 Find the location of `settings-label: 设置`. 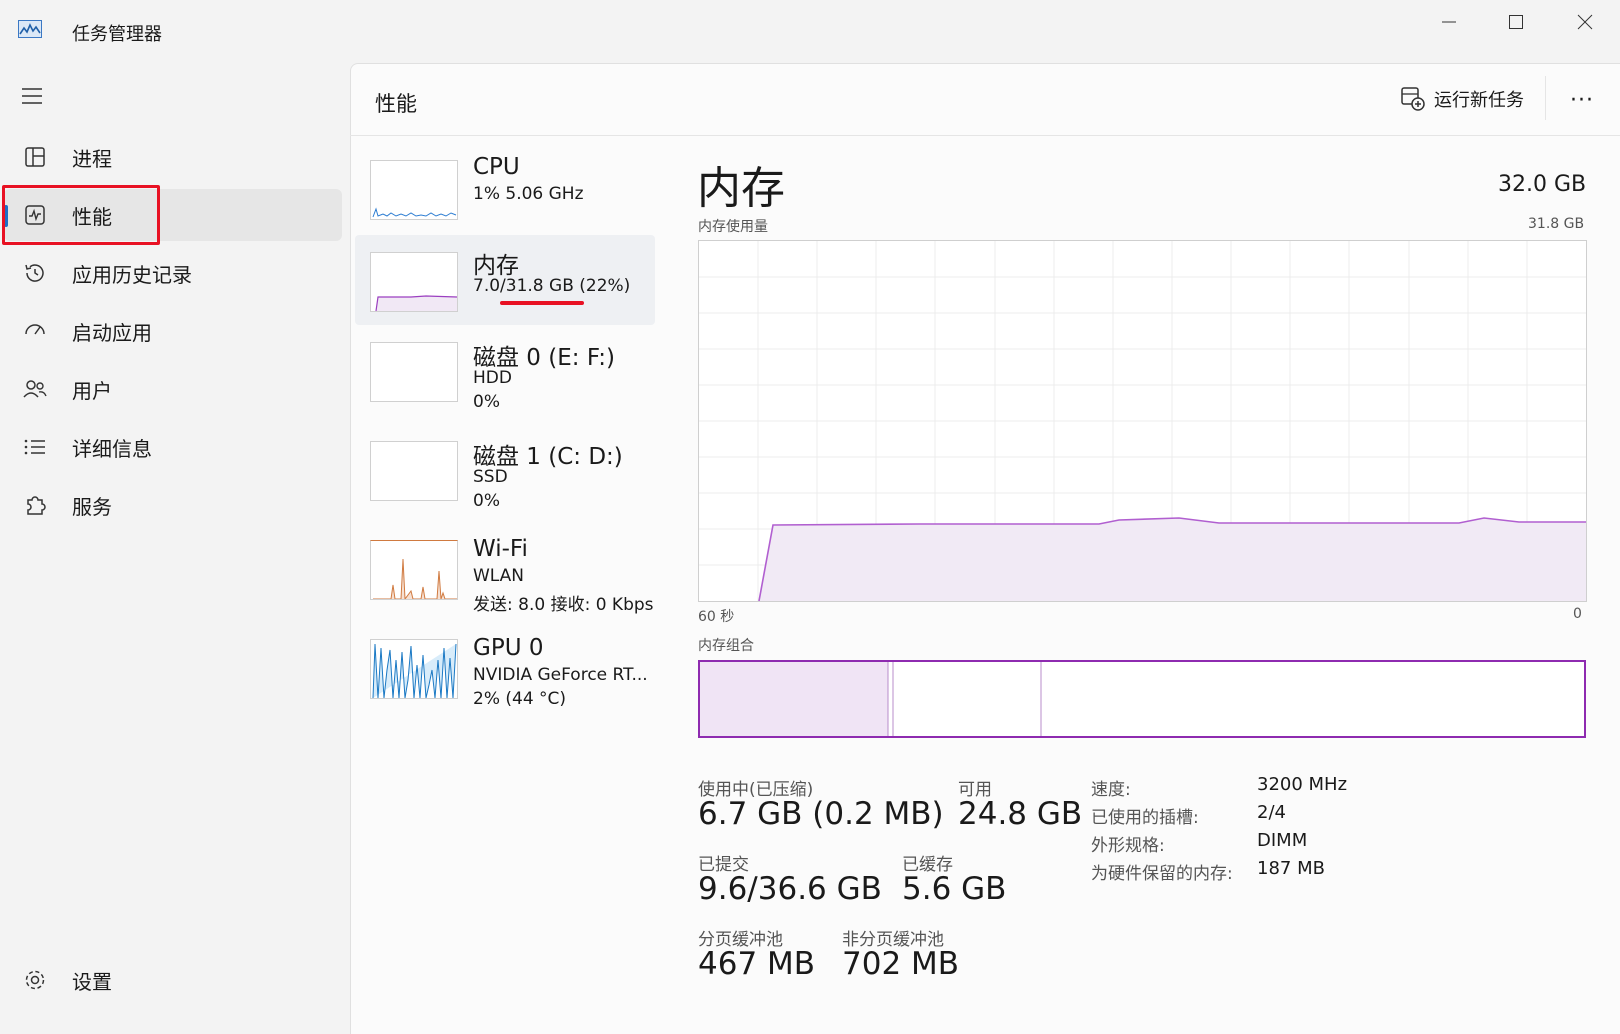

settings-label: 设置 is located at coordinates (92, 981).